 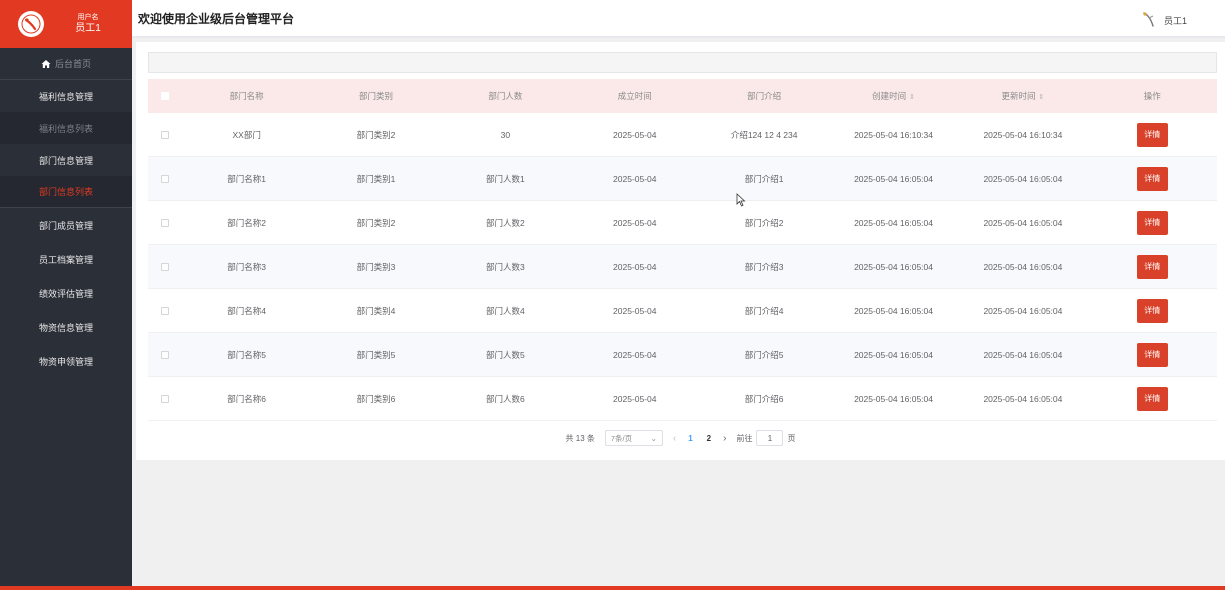 What do you see at coordinates (247, 310) in the screenshot?
I see `table-cell: 部门名称4` at bounding box center [247, 310].